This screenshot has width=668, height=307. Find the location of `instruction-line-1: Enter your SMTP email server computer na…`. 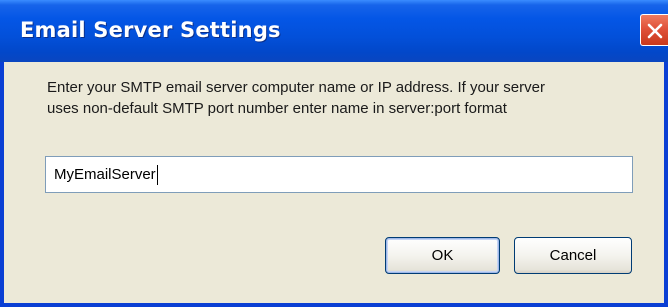

instruction-line-1: Enter your SMTP email server computer na… is located at coordinates (296, 87).